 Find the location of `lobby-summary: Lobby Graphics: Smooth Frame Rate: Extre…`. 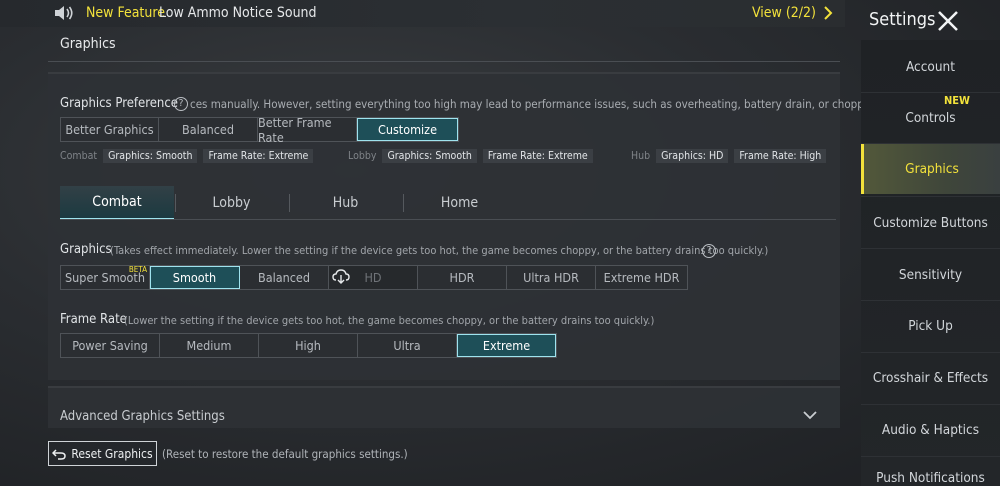

lobby-summary: Lobby Graphics: Smooth Frame Rate: Extre… is located at coordinates (470, 156).